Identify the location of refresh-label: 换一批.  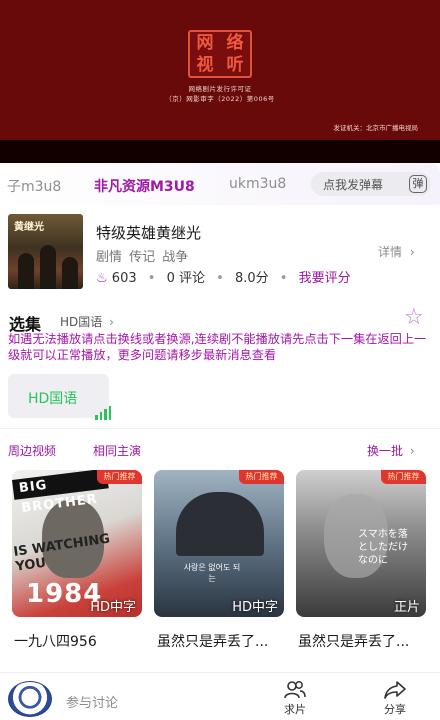
(385, 451).